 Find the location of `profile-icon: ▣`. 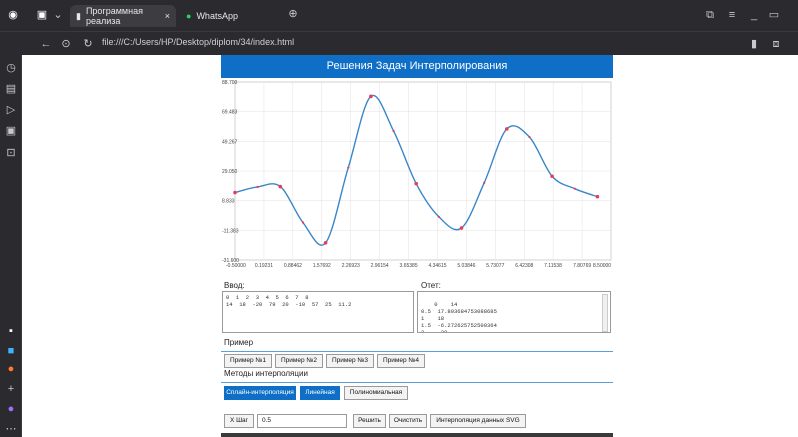

profile-icon: ▣ is located at coordinates (42, 15).